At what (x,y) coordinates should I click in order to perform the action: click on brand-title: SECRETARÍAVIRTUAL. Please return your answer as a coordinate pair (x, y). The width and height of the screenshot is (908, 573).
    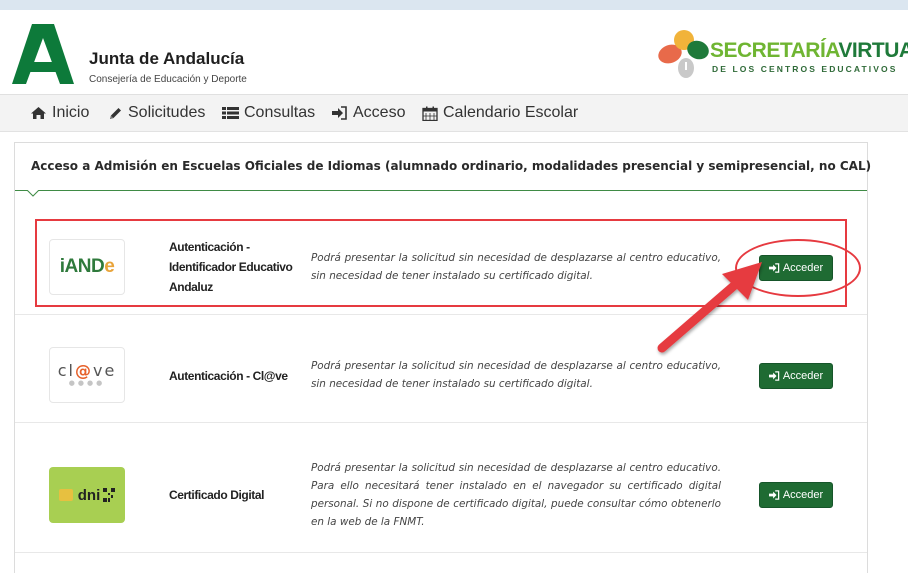
    Looking at the image, I should click on (809, 50).